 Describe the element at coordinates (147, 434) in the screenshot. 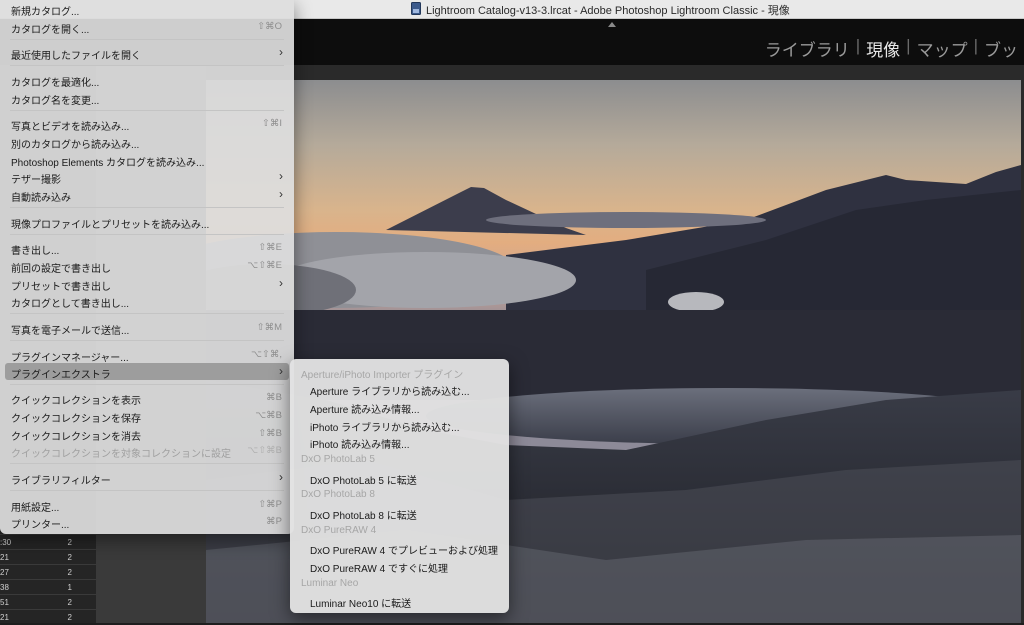

I see `menu-item-clear-quick-collection: クイックコレクションを消去 ⇧⌘B` at that location.